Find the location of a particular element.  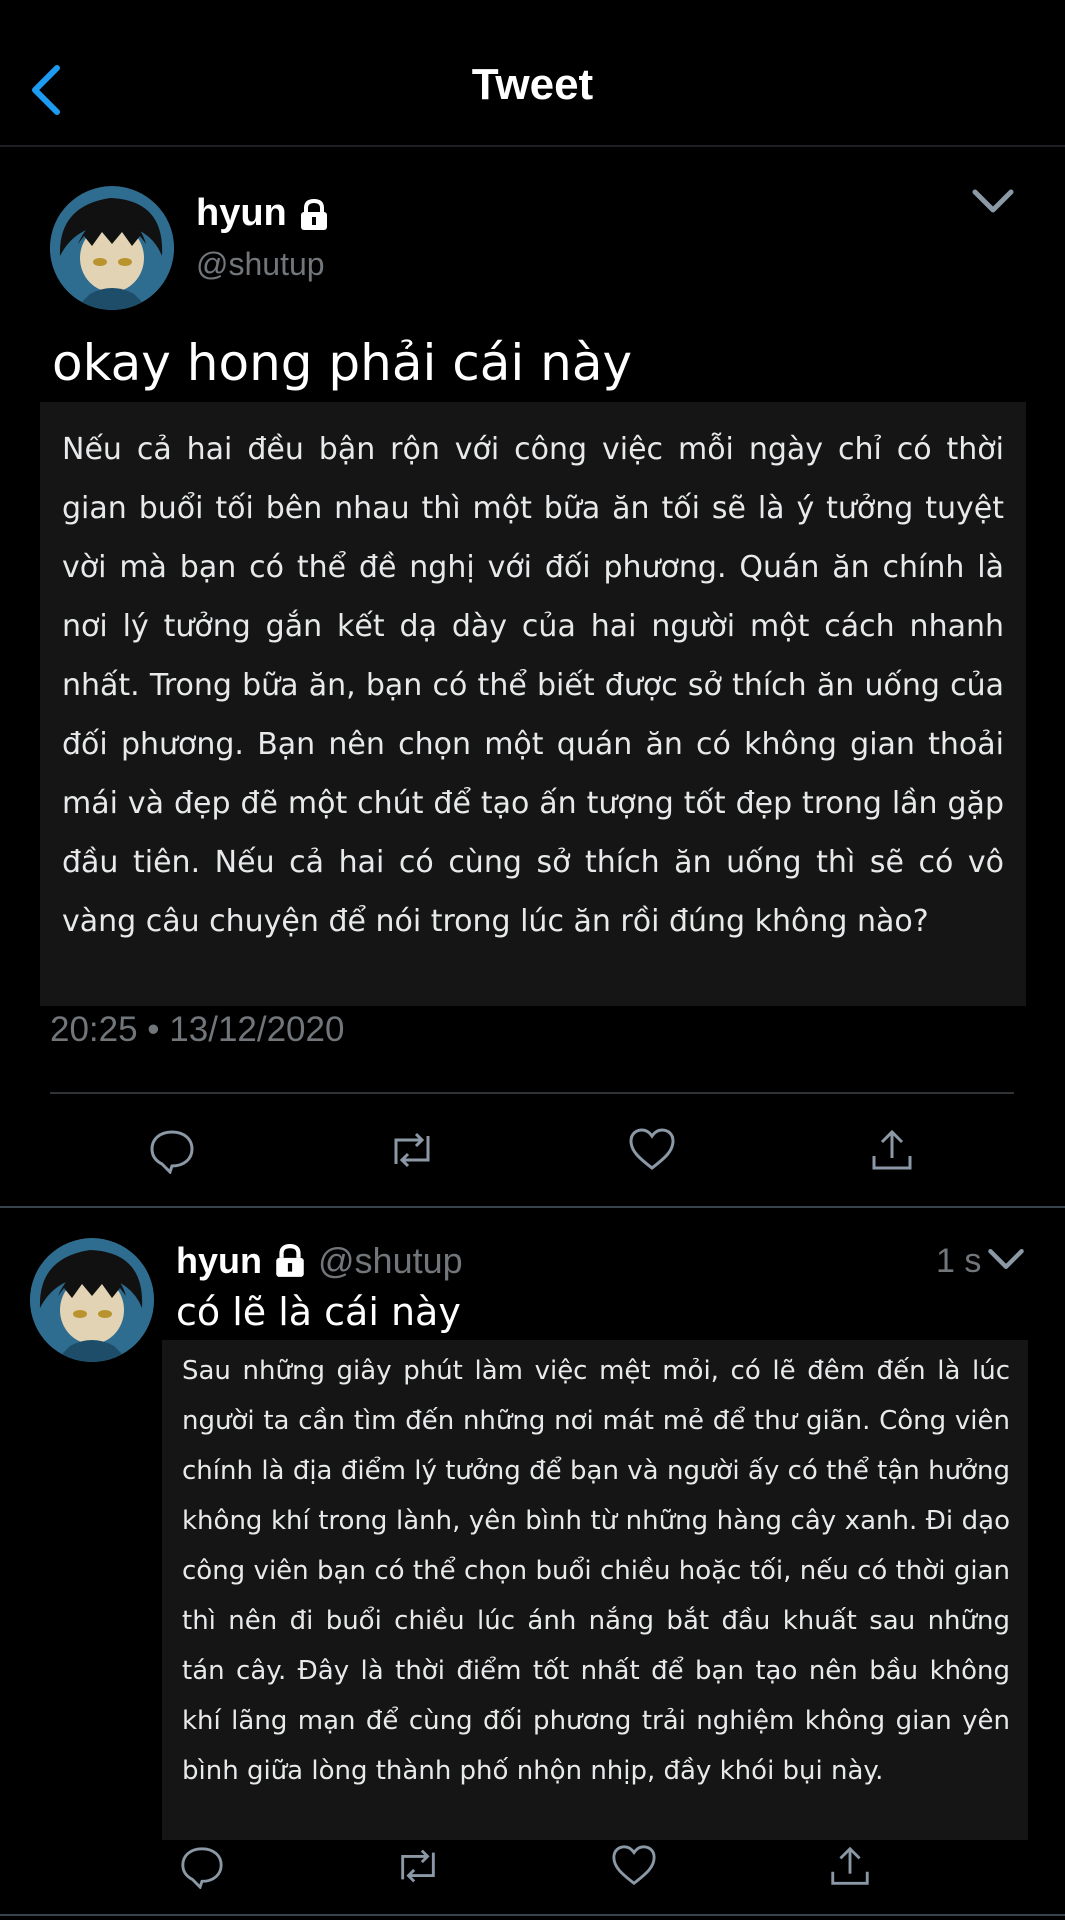

author-handle: @shutup is located at coordinates (260, 264).